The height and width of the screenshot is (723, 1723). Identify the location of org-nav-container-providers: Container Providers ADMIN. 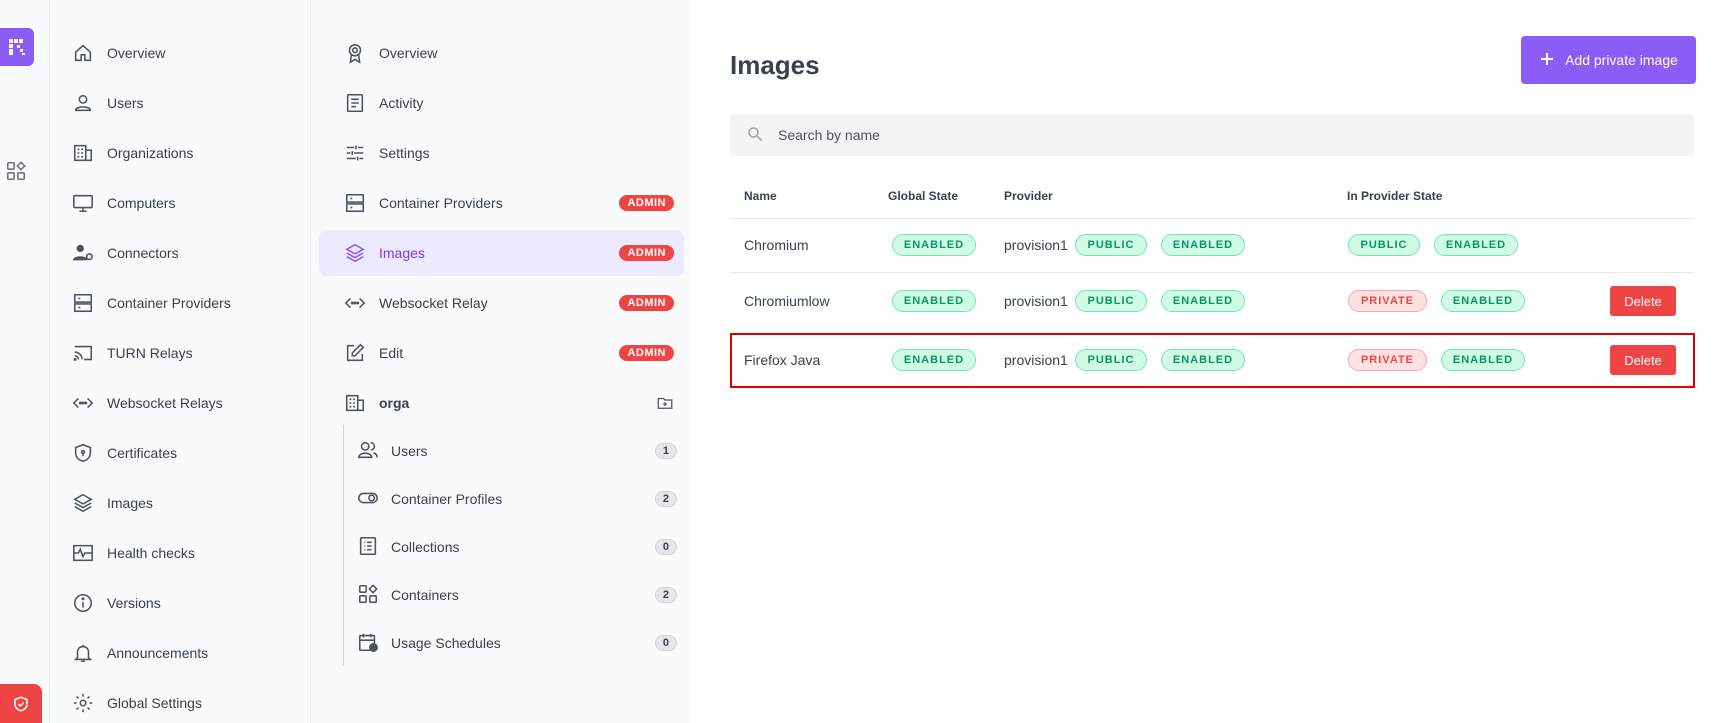
(501, 203).